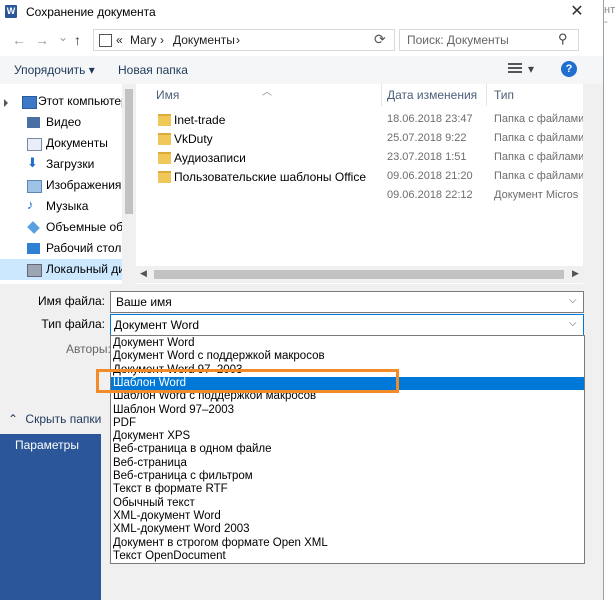 The image size is (615, 600). I want to click on column-header-type: Тип, so click(504, 95).